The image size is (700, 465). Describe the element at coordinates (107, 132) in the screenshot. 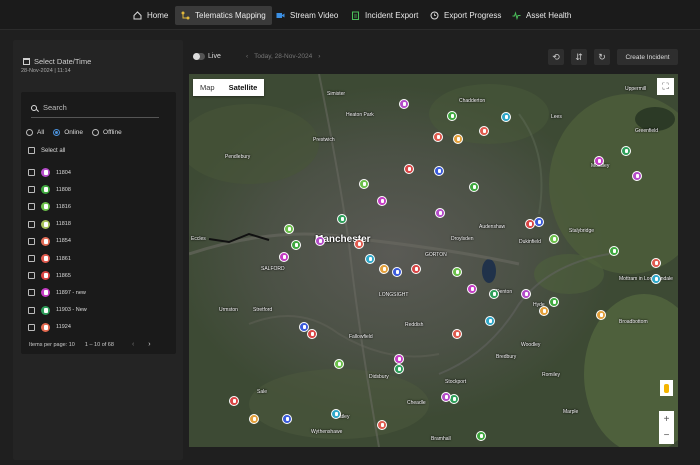

I see `radio-offline: Offline` at that location.